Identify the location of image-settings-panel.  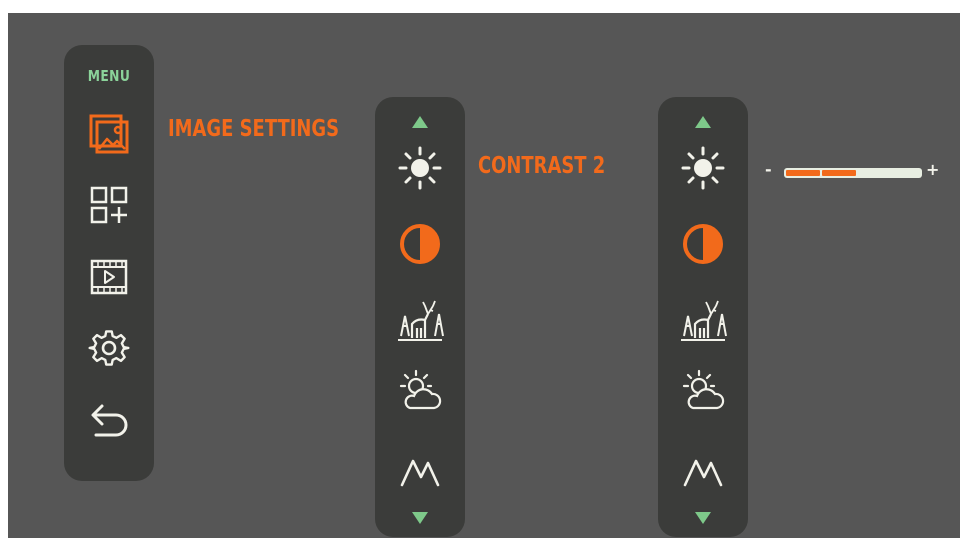
(420, 317).